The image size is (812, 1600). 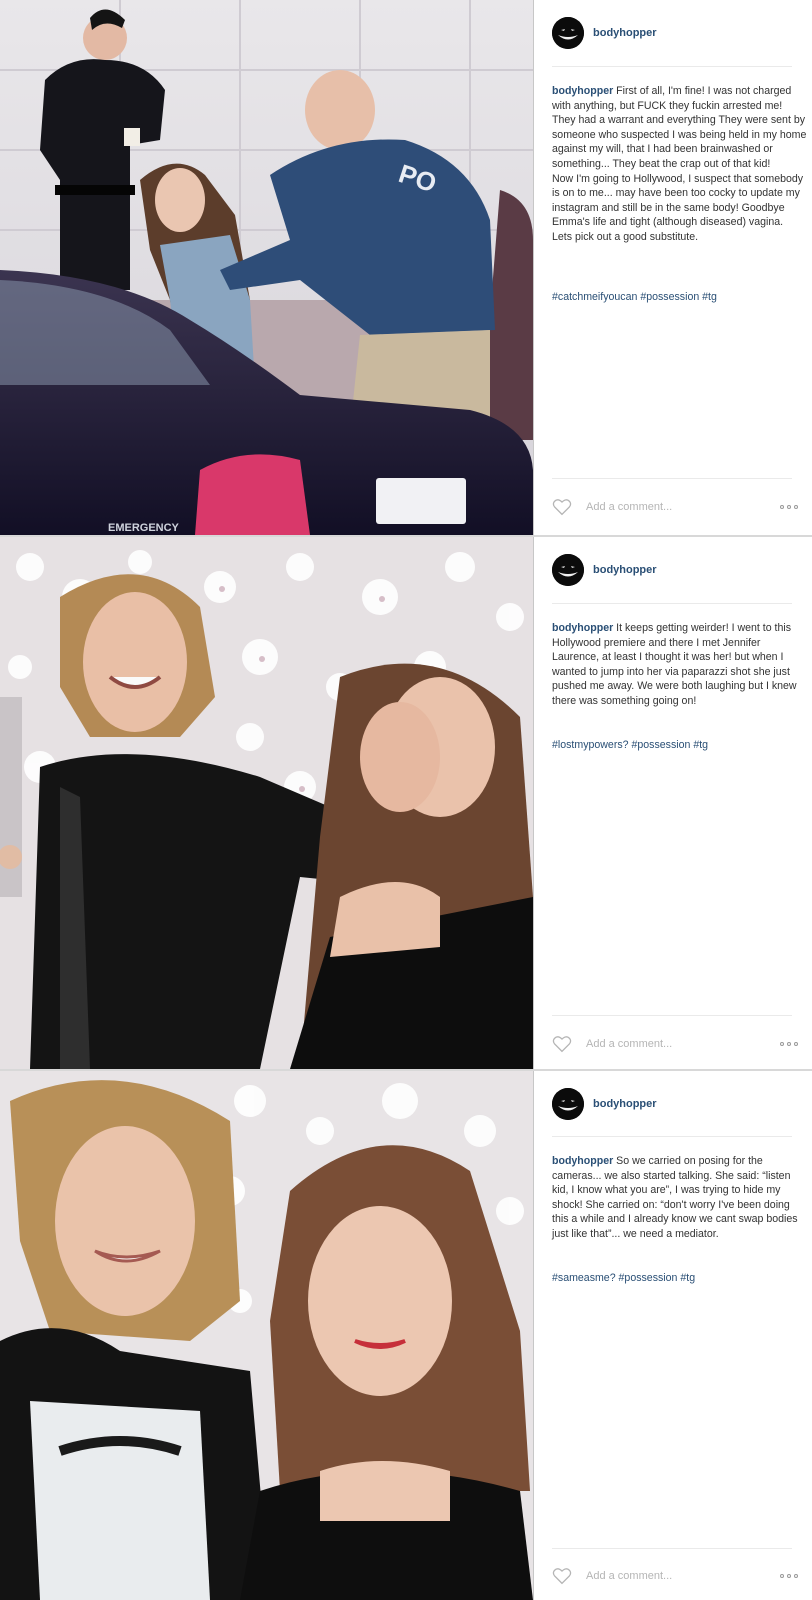 What do you see at coordinates (677, 745) in the screenshot?
I see `hashtags: #lostmypowers? #possession #tg` at bounding box center [677, 745].